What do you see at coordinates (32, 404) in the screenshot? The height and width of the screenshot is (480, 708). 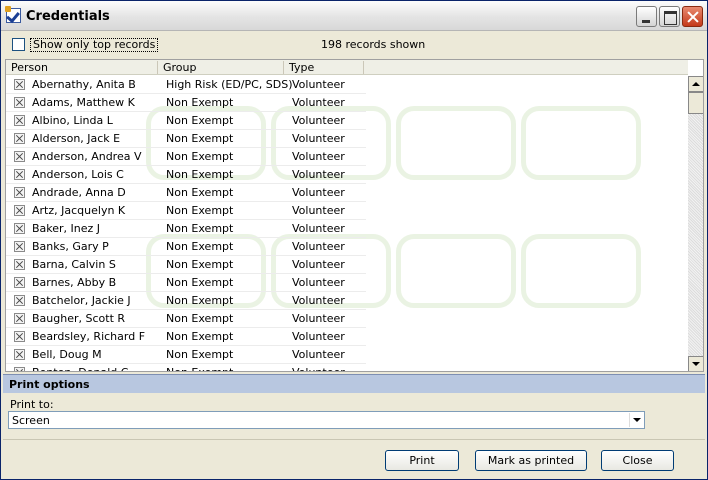 I see `print-to-label: Print to:` at bounding box center [32, 404].